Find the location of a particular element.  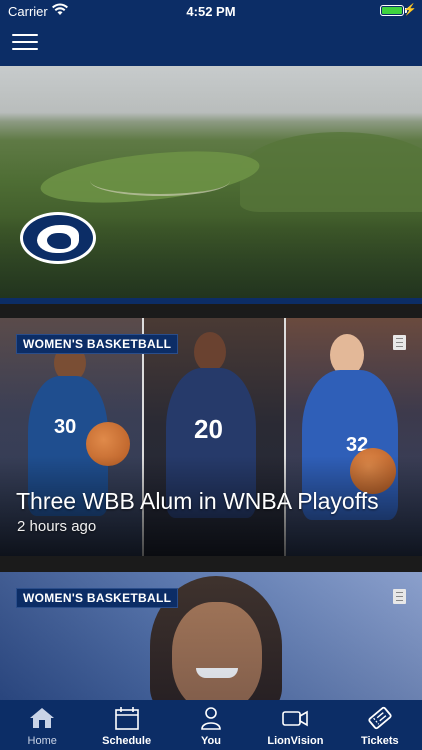

calendar-icon is located at coordinates (126, 718).